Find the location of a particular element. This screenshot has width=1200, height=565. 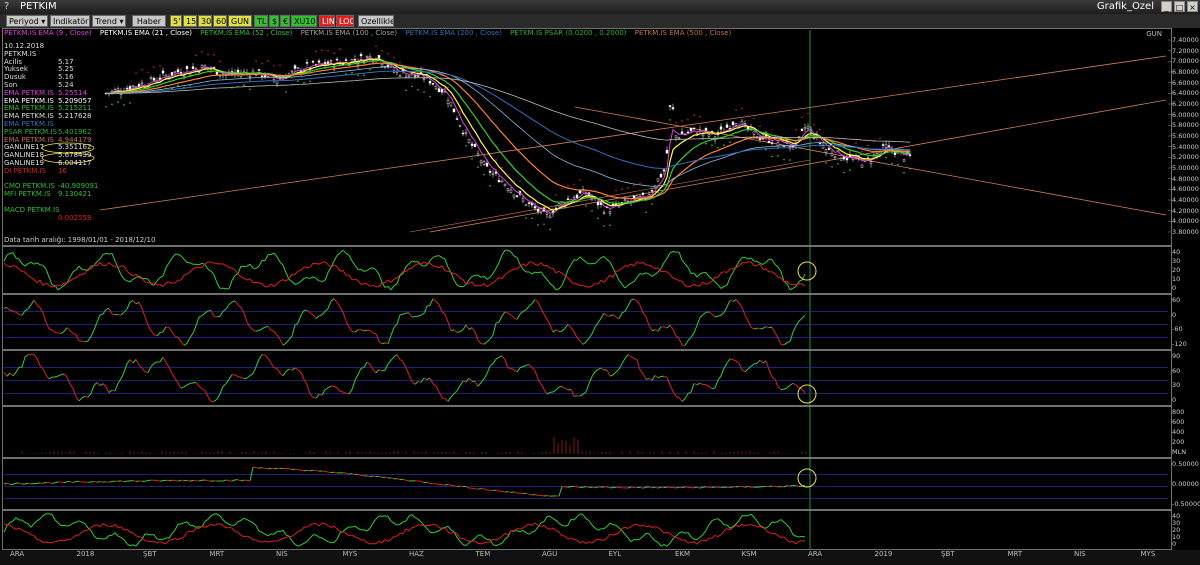

price-axis-label: 4.00000 is located at coordinates (1185, 221).